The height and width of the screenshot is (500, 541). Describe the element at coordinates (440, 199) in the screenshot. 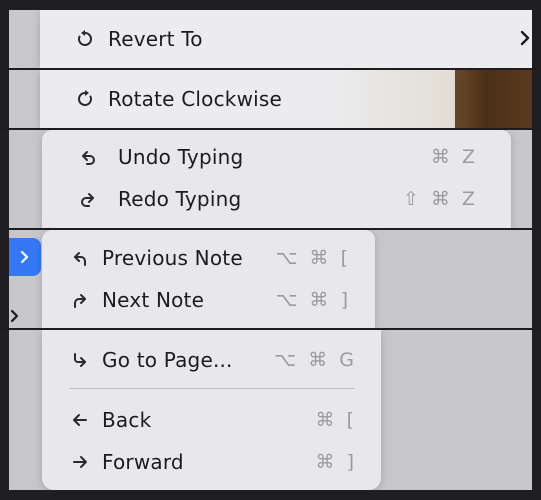

I see `redo-shortcut: ⇧ ⌘ Z` at that location.